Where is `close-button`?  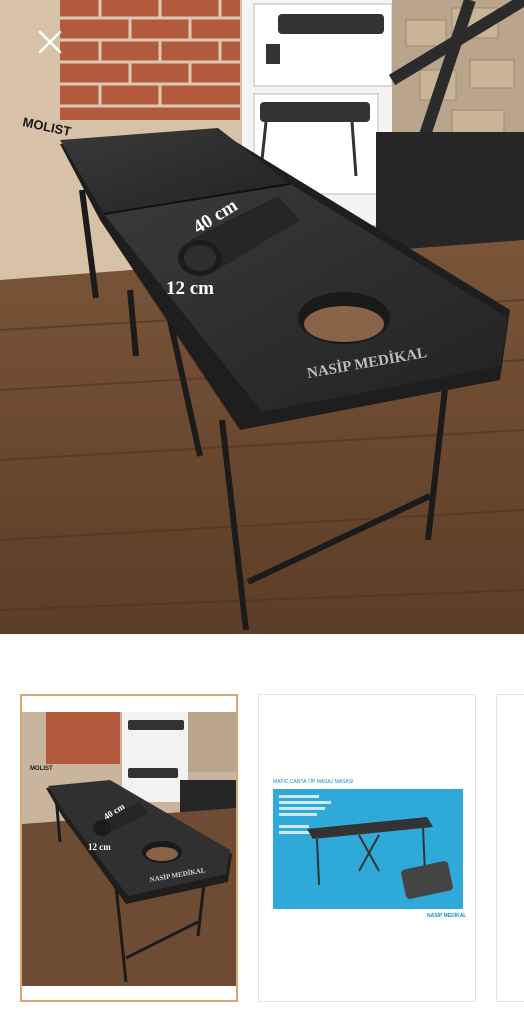 close-button is located at coordinates (50, 42).